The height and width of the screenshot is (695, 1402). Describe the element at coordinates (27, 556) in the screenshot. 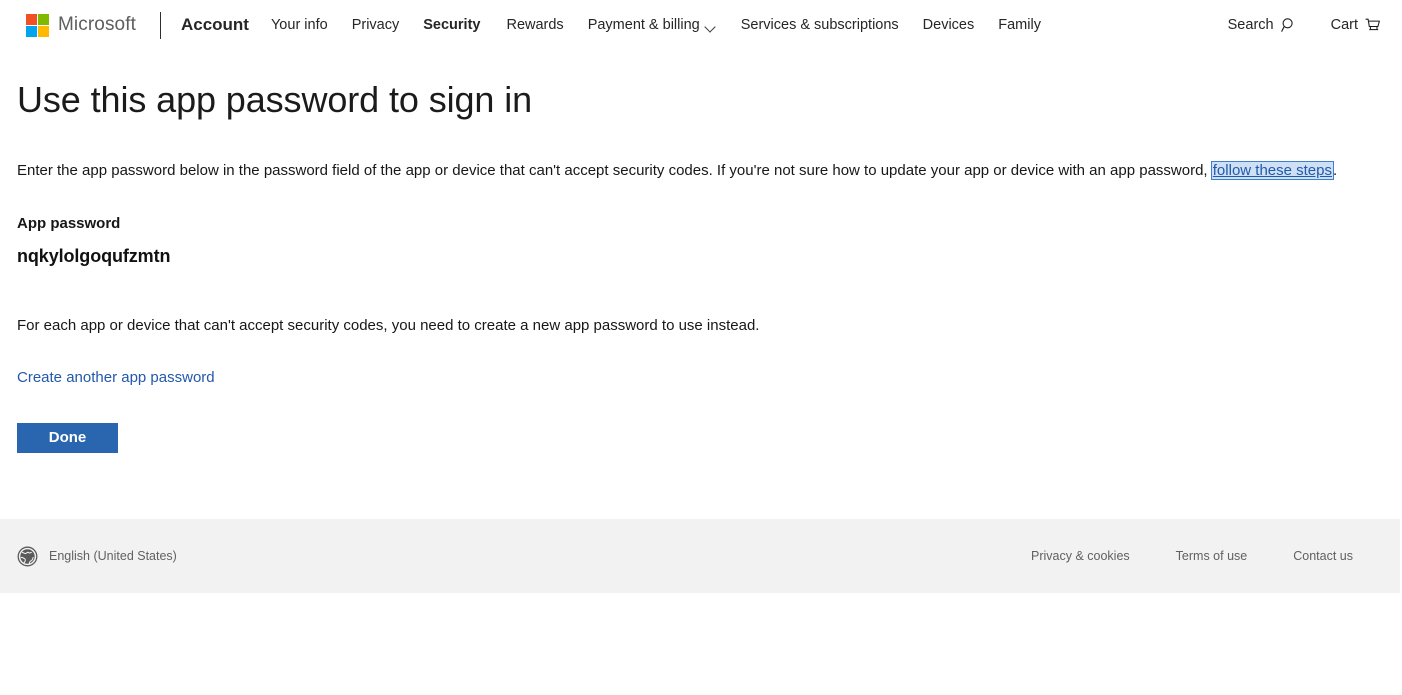

I see `globe-icon` at that location.